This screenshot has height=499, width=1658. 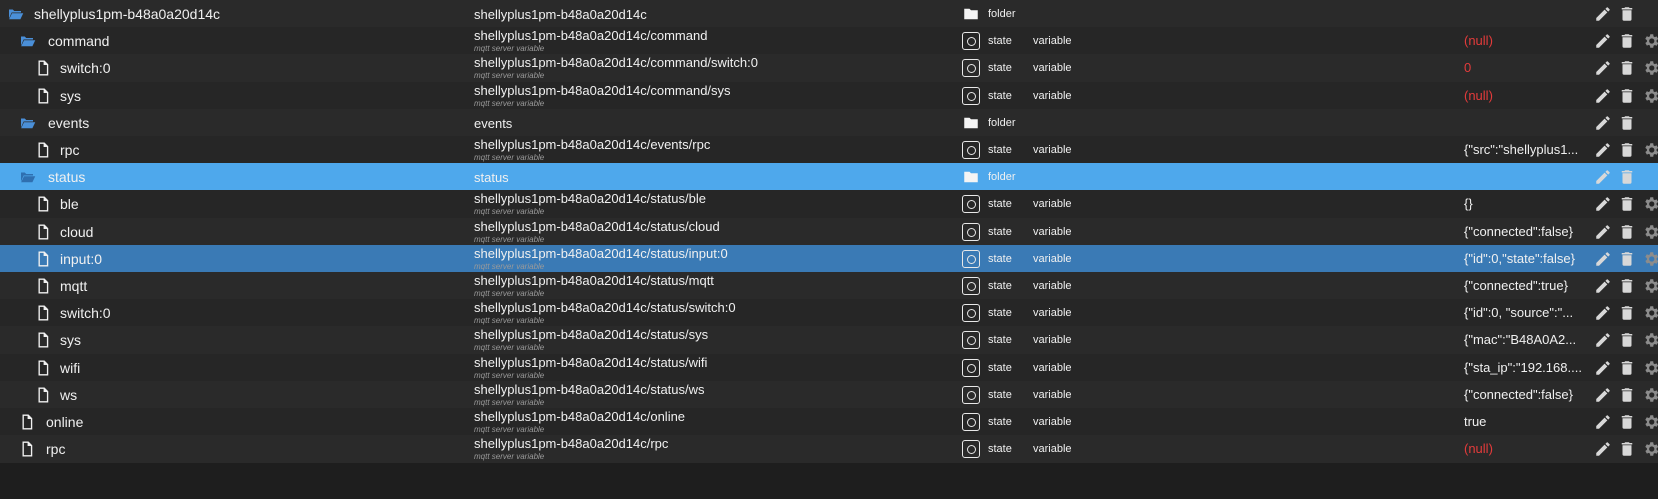 I want to click on tree-row: status status folder, so click(x=829, y=177).